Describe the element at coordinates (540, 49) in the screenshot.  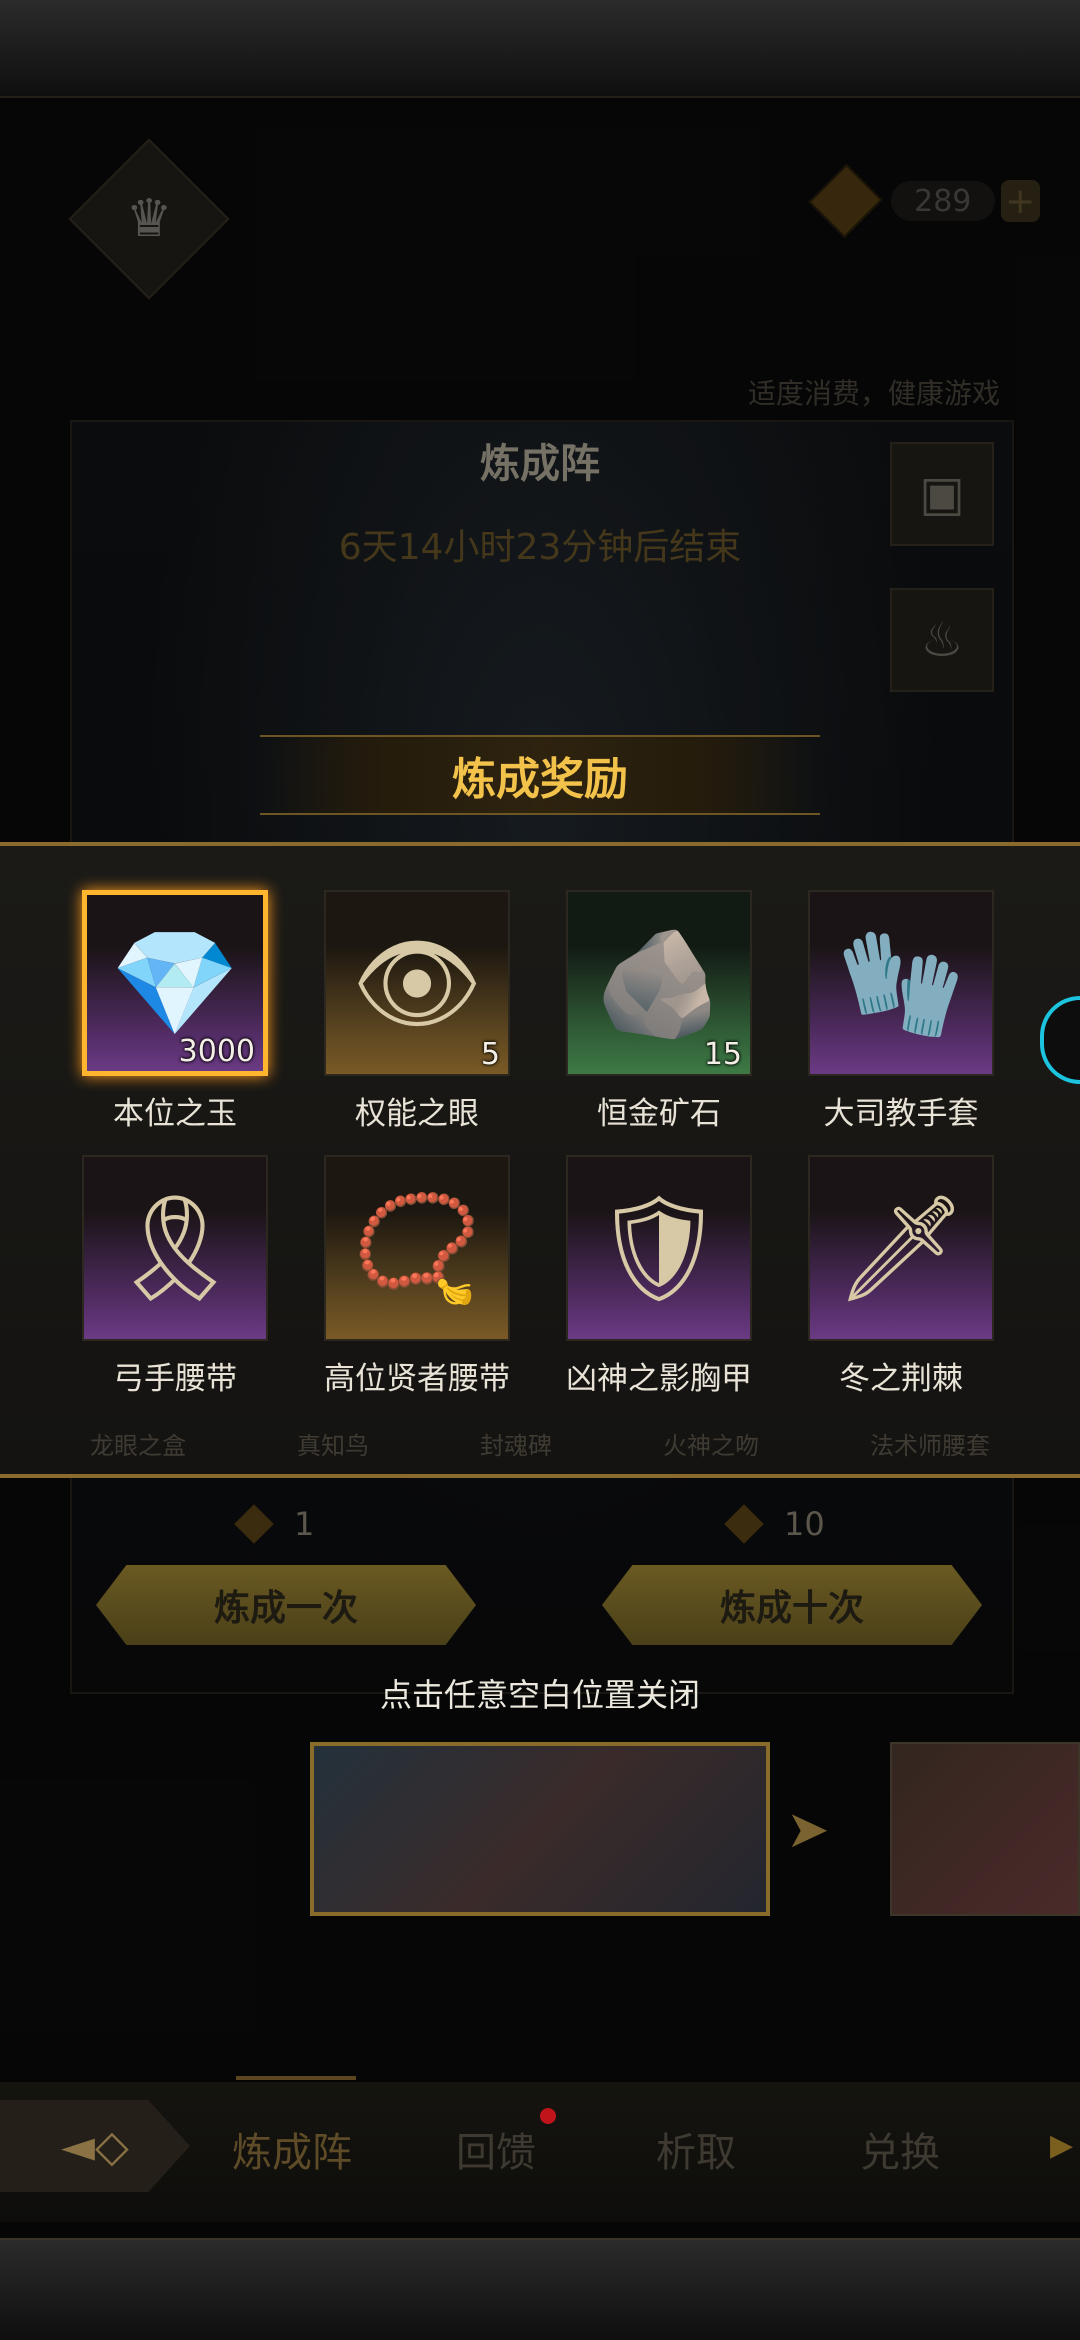
I see `top-frame` at that location.